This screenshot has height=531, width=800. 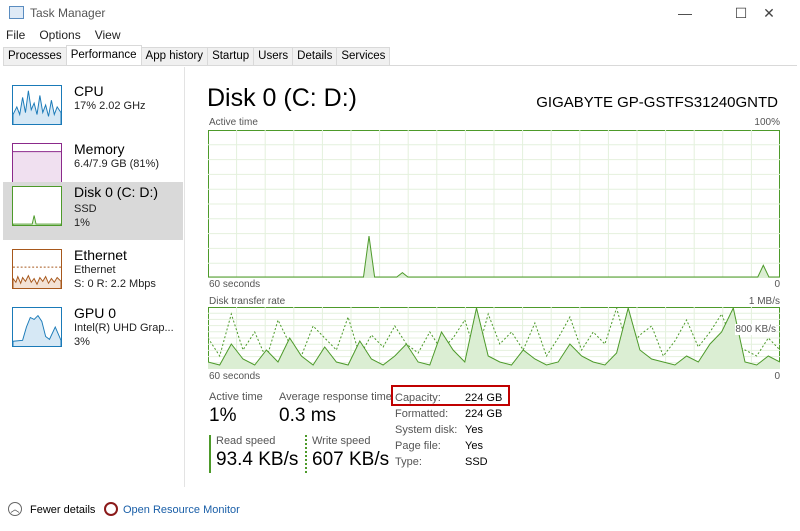 I want to click on property-key: Formatted:, so click(x=422, y=414).